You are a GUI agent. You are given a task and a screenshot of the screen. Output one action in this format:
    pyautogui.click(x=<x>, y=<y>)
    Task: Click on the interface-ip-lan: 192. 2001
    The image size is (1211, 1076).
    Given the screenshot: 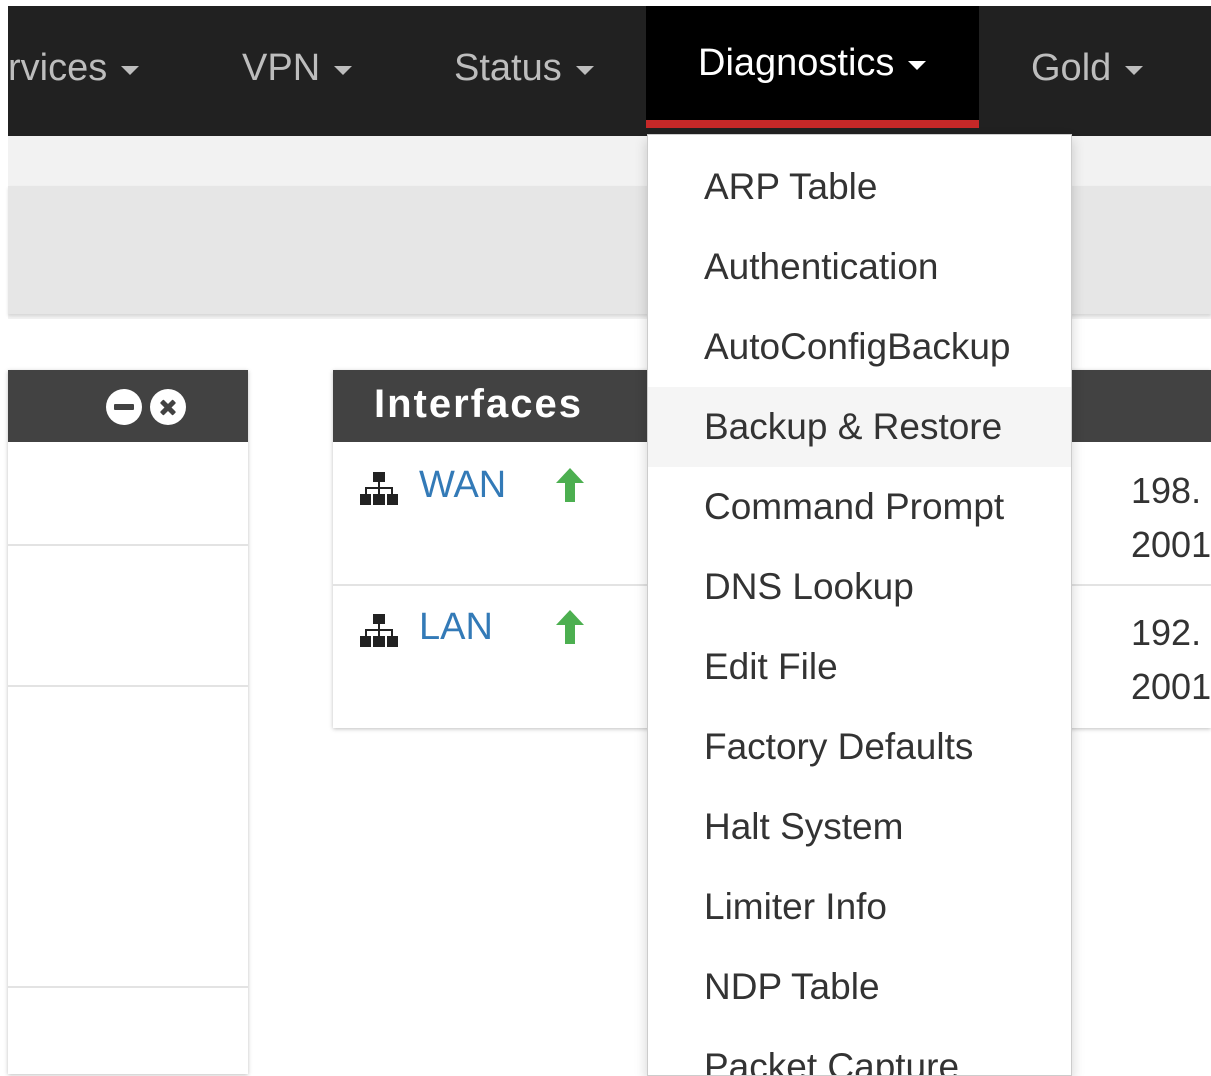 What is the action you would take?
    pyautogui.click(x=1171, y=660)
    